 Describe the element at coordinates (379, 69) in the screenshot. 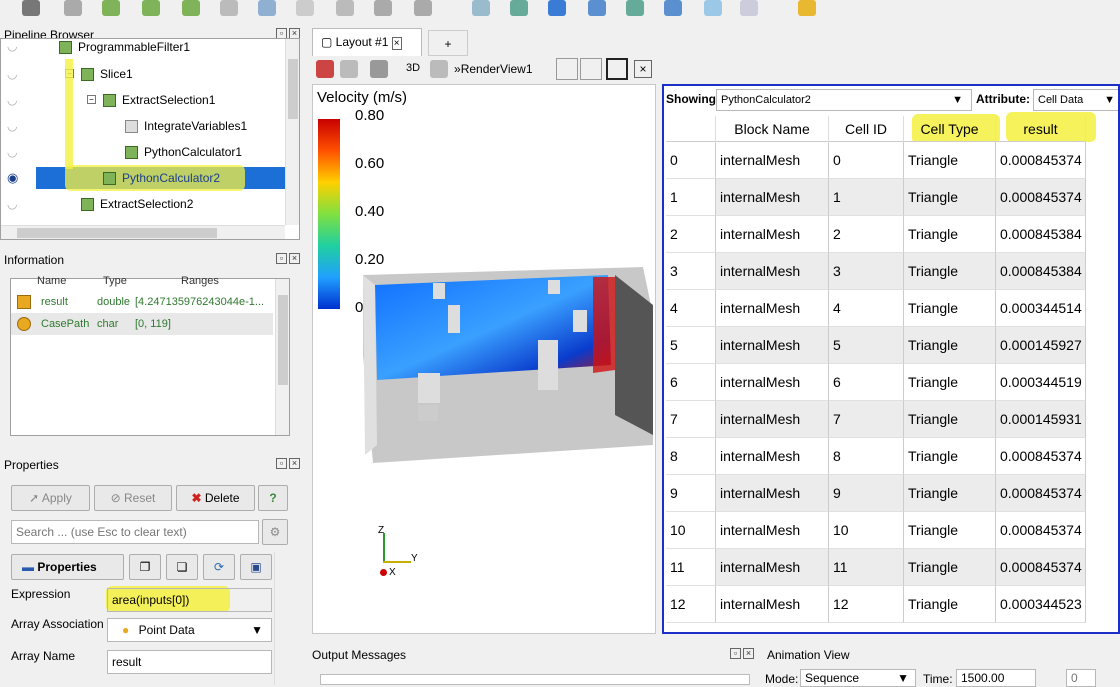

I see `camera-icon` at that location.